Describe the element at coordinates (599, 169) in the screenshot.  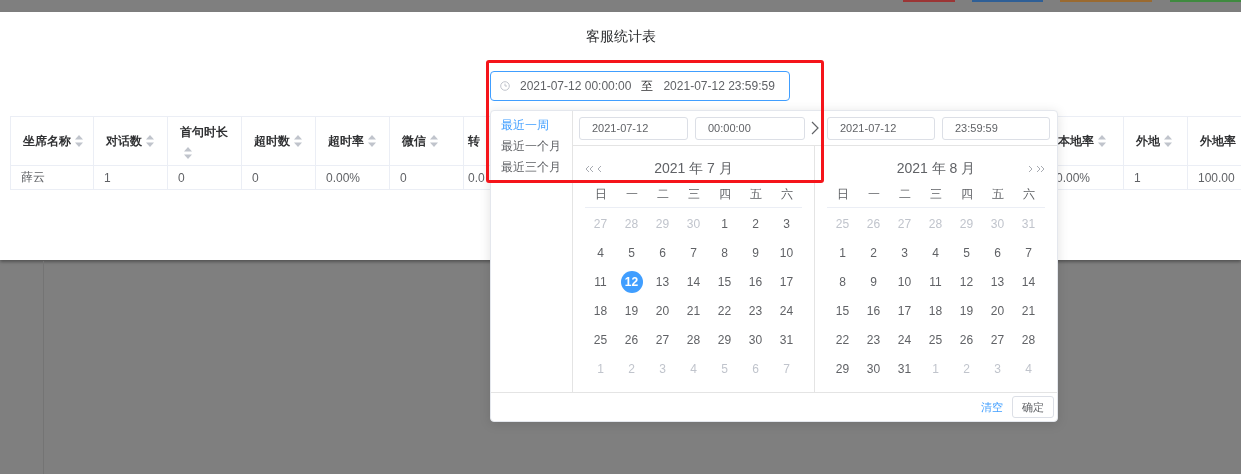
I see `chevron-left-icon` at that location.